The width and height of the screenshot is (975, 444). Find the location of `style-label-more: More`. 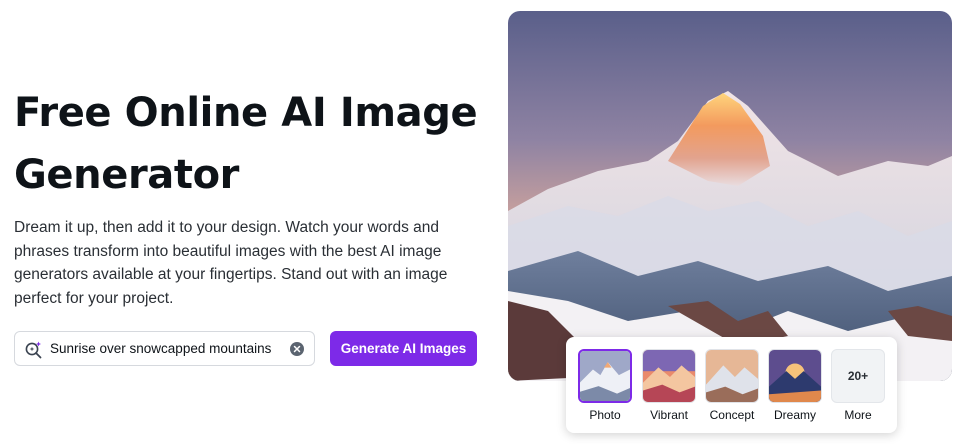

style-label-more: More is located at coordinates (858, 415).